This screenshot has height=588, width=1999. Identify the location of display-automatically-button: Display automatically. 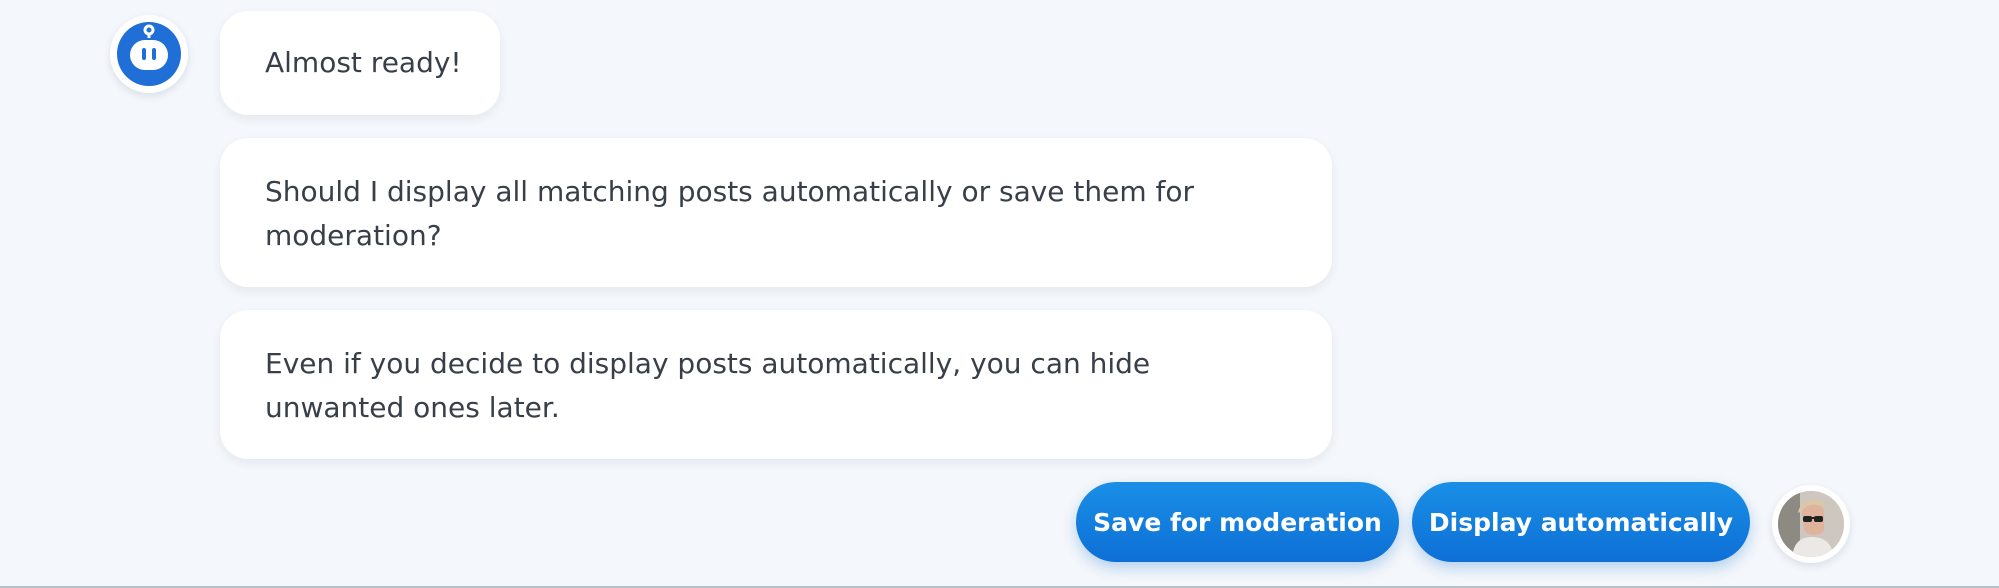
(1581, 522).